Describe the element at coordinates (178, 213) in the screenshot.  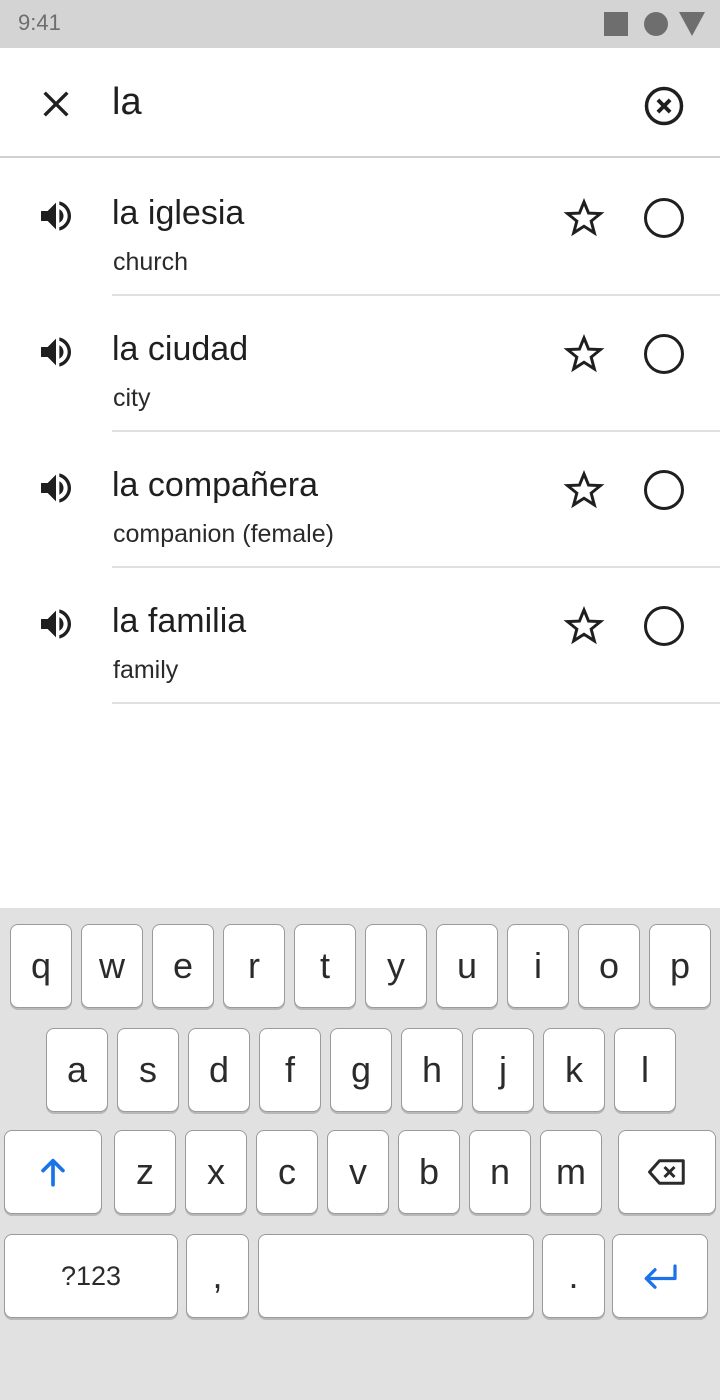
I see `term-text: la iglesia` at that location.